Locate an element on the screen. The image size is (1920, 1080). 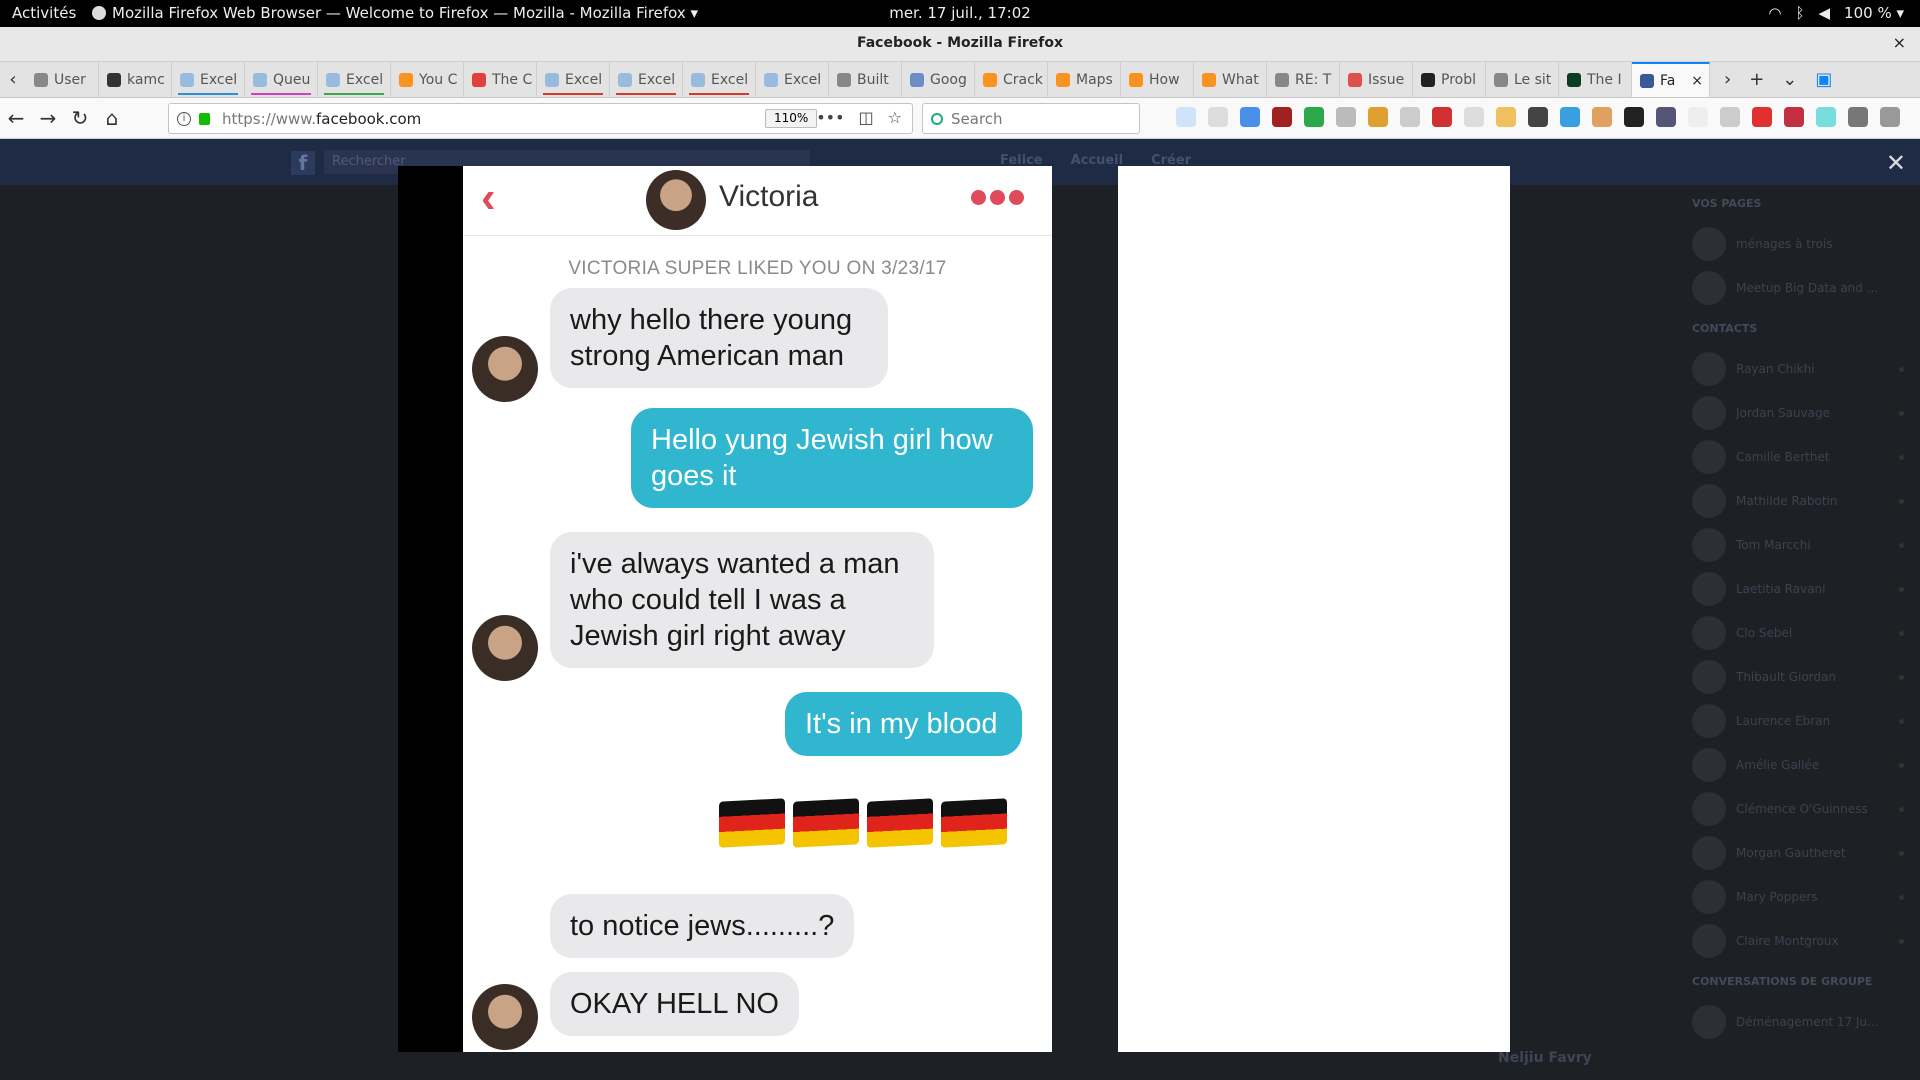
hamburger-menu-icon is located at coordinates (1890, 117).